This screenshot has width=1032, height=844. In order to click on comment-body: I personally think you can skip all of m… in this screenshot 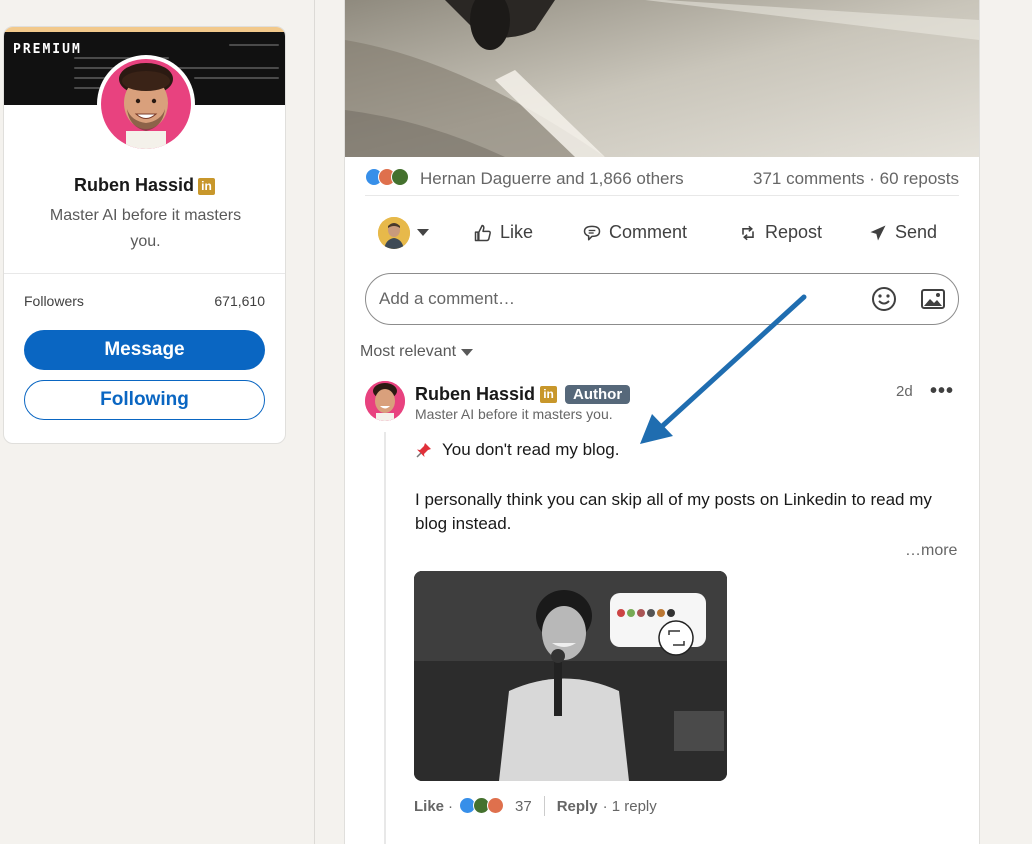, I will do `click(673, 511)`.